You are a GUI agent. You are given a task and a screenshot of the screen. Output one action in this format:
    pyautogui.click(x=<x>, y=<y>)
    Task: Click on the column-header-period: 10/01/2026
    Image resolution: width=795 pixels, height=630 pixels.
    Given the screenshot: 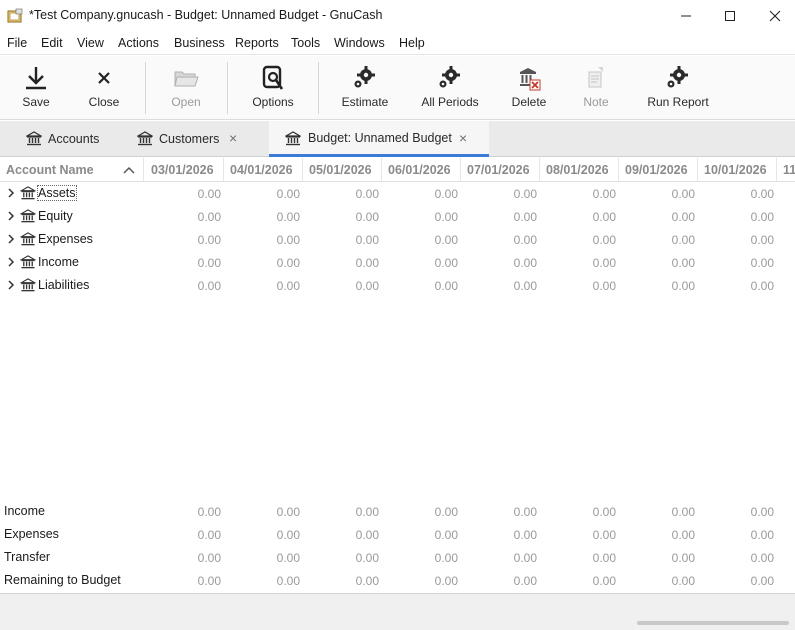 What is the action you would take?
    pyautogui.click(x=737, y=170)
    